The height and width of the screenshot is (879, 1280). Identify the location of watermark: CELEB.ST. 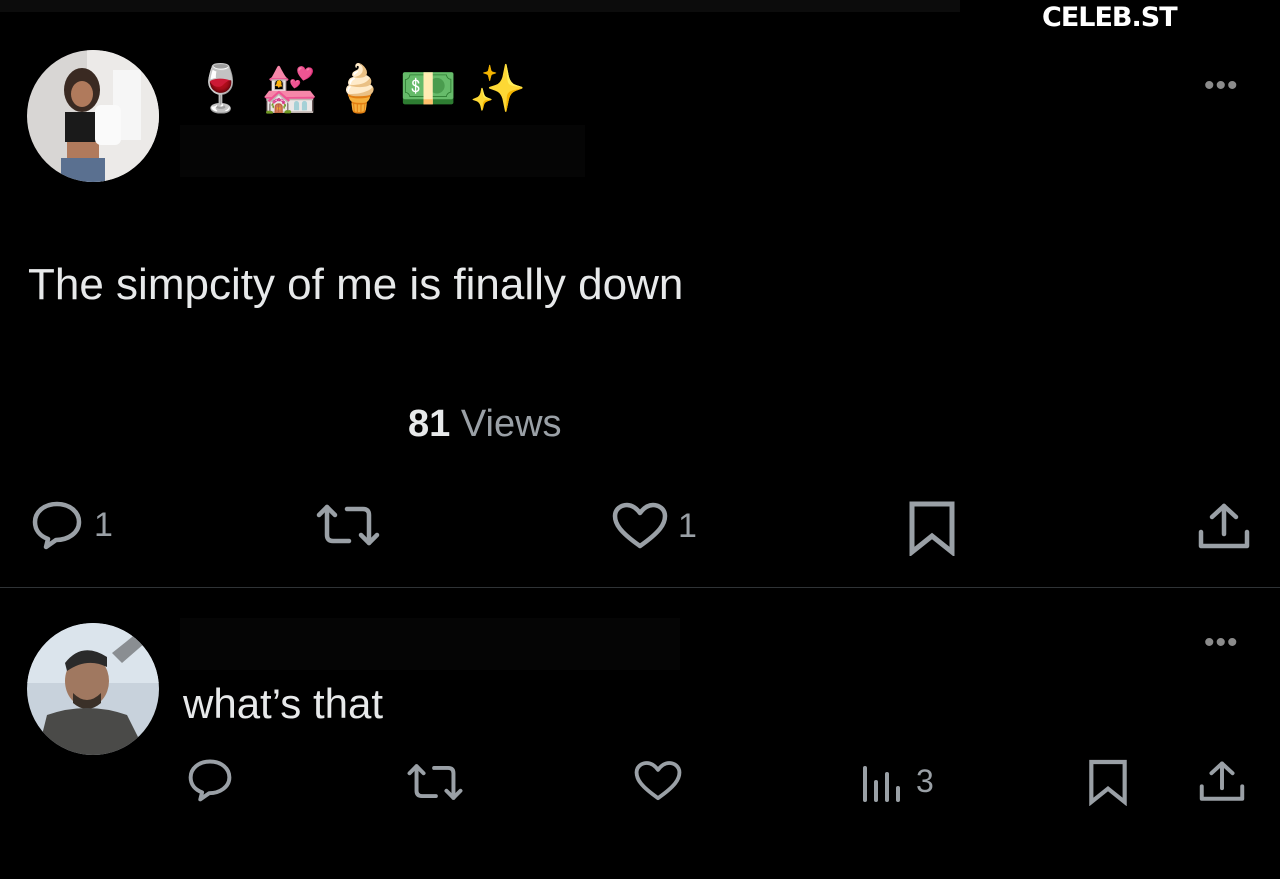
(1110, 17).